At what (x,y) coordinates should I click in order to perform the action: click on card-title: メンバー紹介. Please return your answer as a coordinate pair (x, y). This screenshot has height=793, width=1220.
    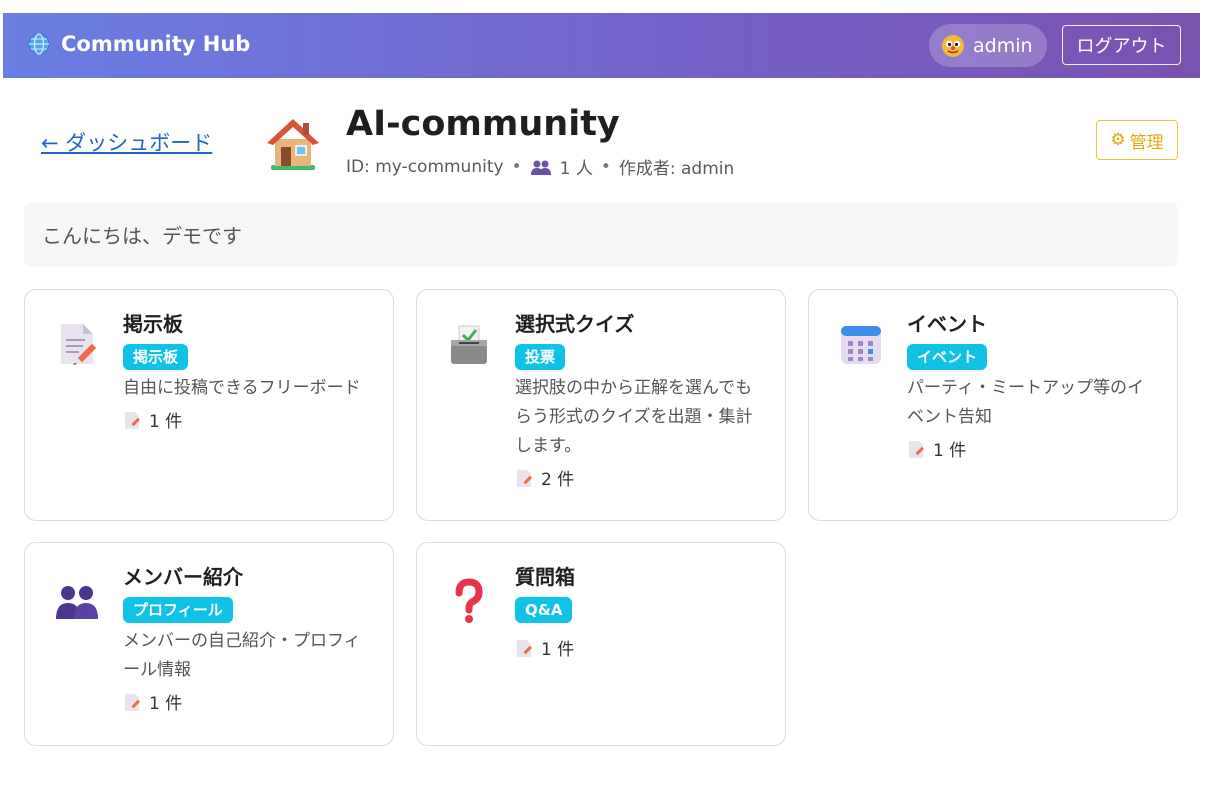
    Looking at the image, I should click on (183, 577).